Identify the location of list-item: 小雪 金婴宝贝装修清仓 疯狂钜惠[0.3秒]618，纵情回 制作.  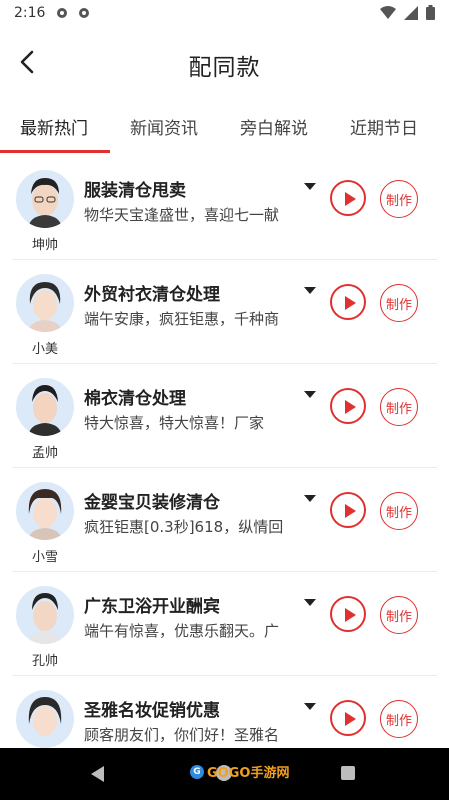
(224, 520).